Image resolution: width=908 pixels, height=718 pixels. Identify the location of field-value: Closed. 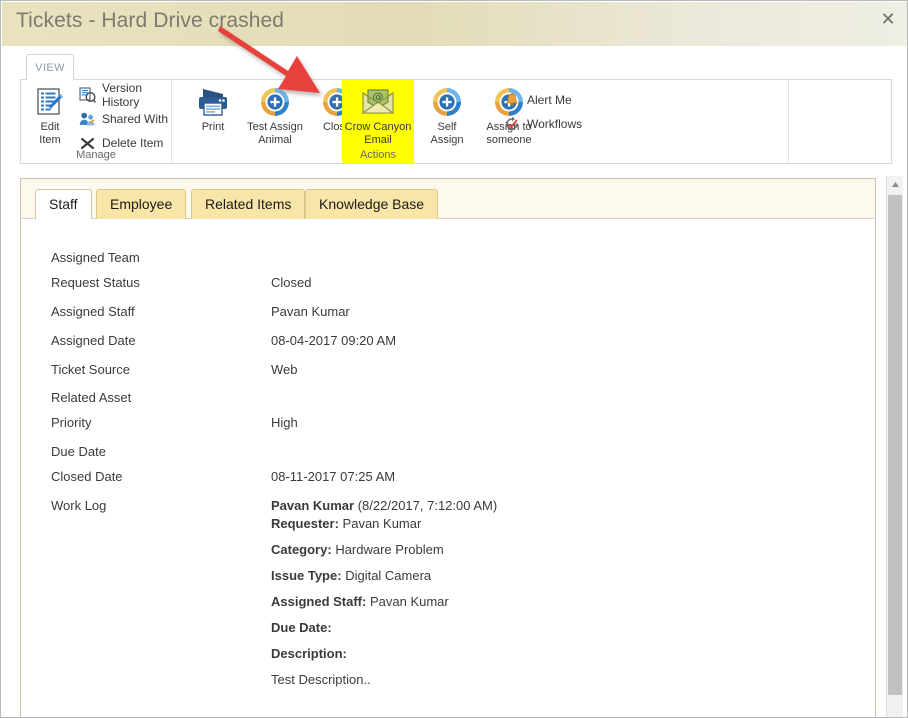
(291, 282).